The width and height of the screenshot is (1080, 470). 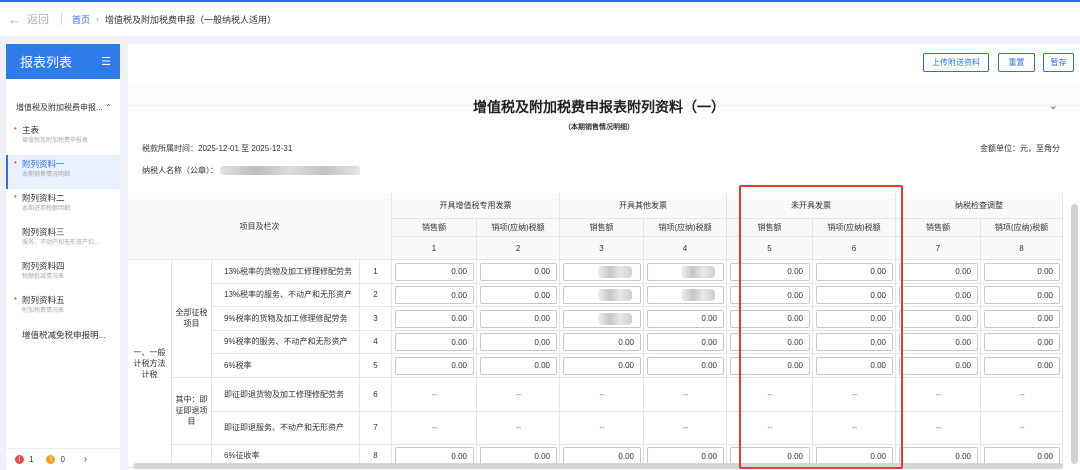 I want to click on horizontal-scrollbar, so click(x=598, y=466).